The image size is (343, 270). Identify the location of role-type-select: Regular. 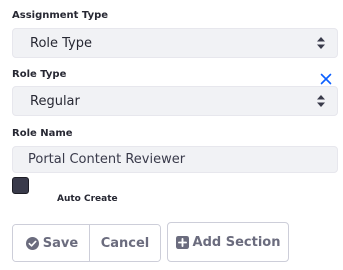
(175, 101).